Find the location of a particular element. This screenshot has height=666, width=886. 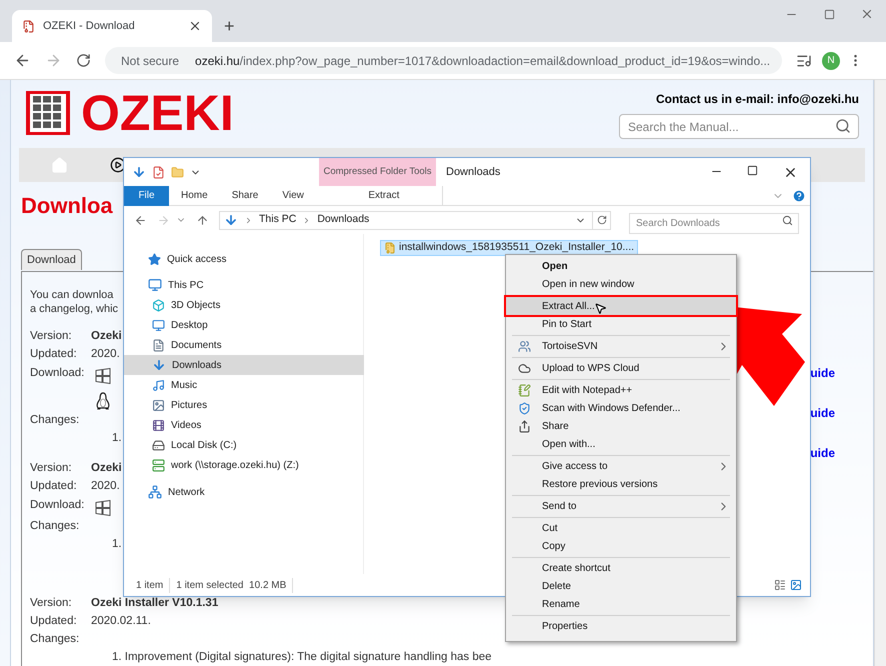

breadcrumb-item: Downloads is located at coordinates (343, 220).